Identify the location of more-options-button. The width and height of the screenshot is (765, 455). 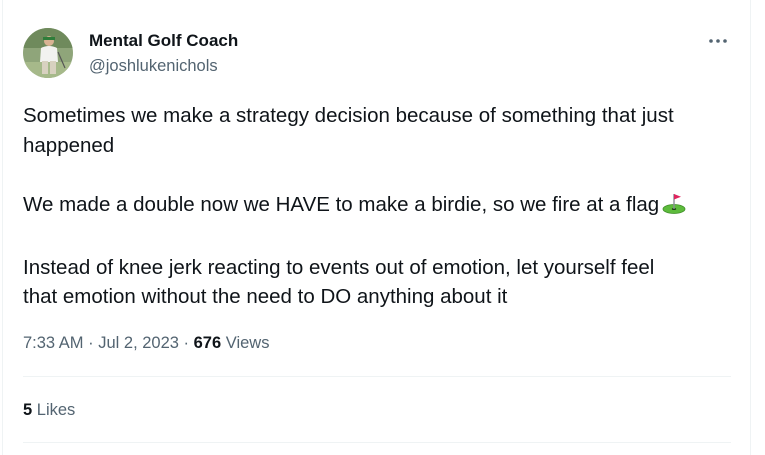
(718, 41).